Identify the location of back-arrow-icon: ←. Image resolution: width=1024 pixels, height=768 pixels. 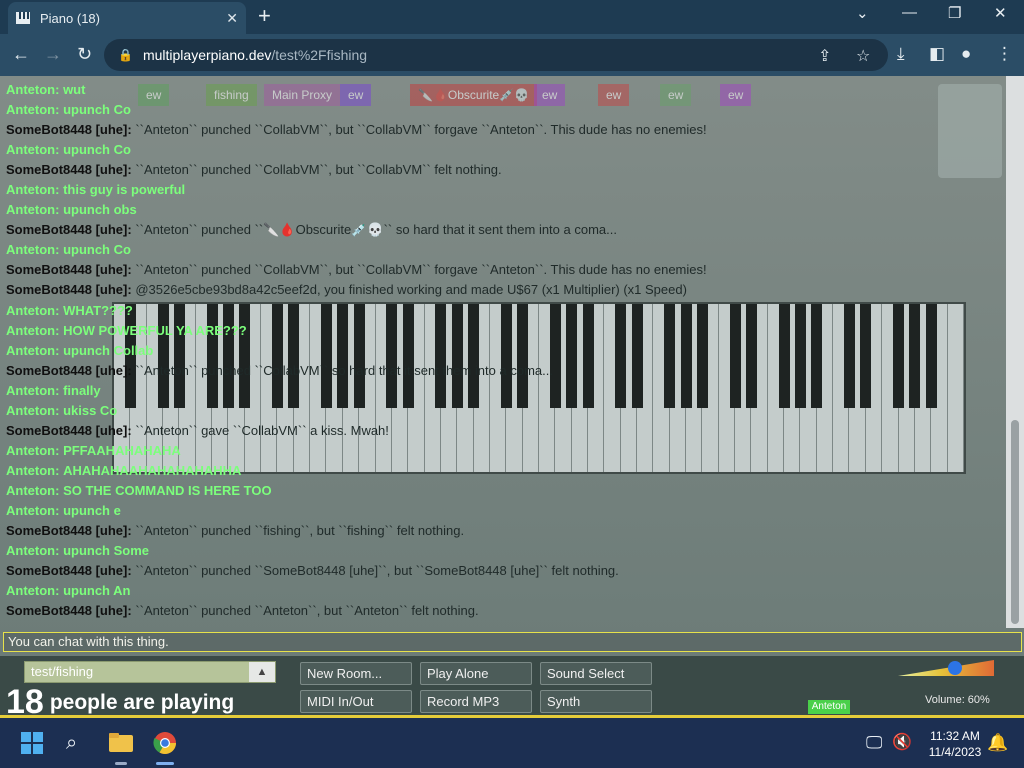
(21, 54).